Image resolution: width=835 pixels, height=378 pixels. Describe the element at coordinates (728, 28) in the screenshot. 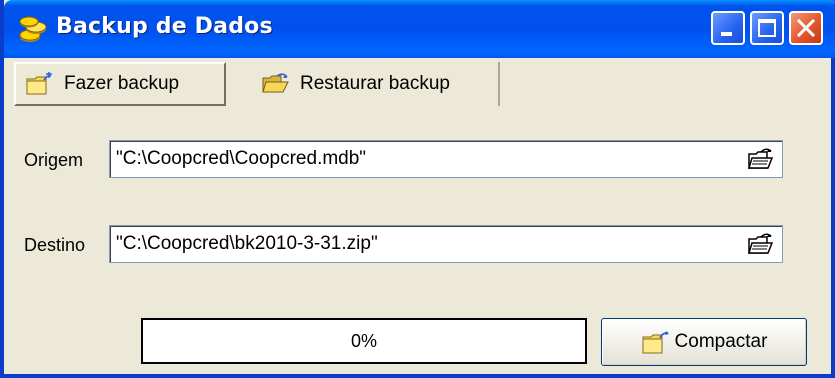

I see `minimize-button` at that location.